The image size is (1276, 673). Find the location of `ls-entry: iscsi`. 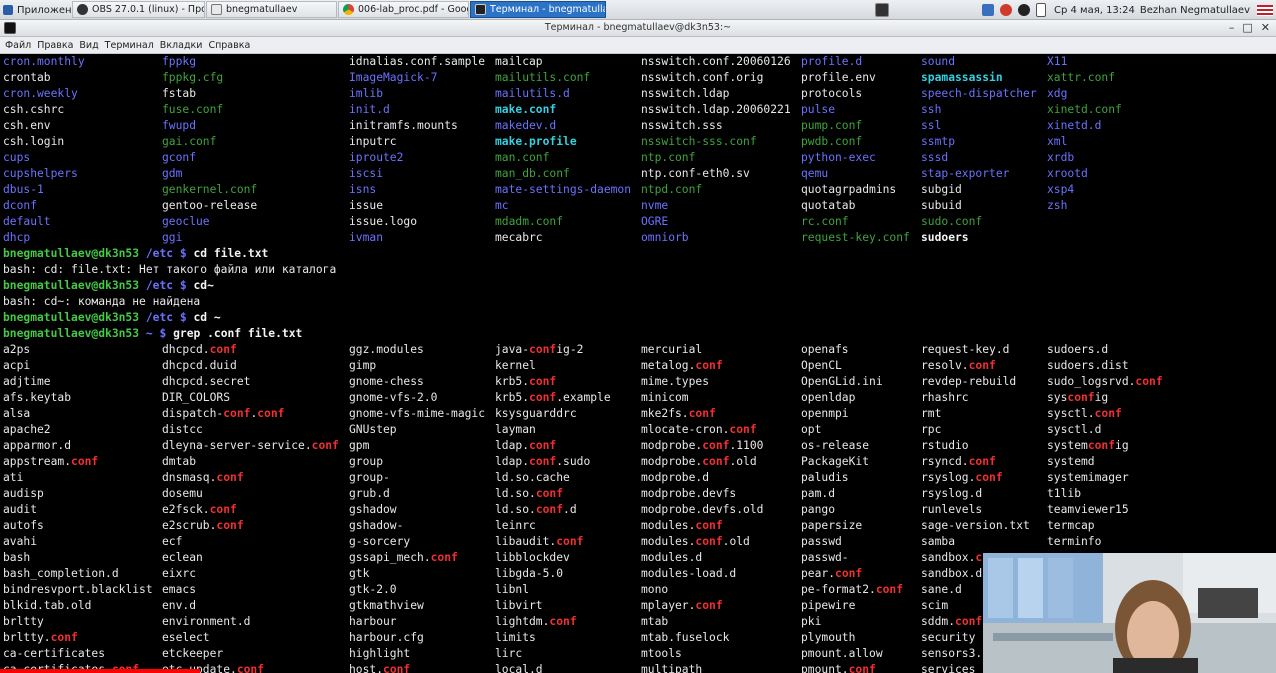

ls-entry: iscsi is located at coordinates (366, 173).